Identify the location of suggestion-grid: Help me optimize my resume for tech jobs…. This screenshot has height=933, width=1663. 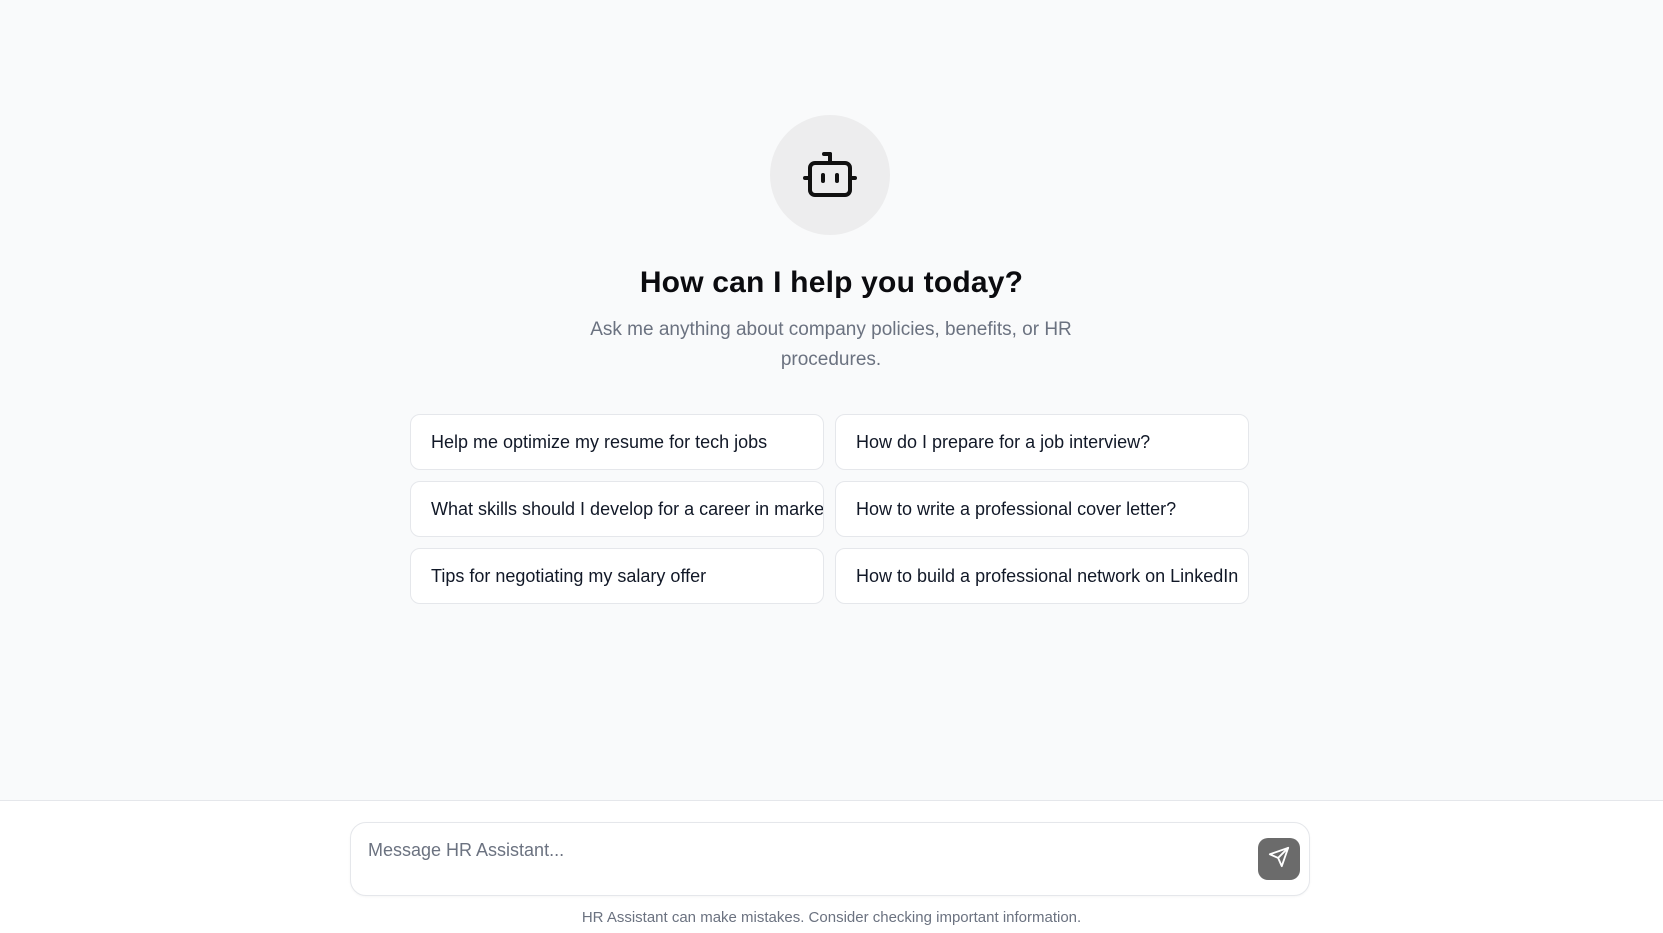
(830, 509).